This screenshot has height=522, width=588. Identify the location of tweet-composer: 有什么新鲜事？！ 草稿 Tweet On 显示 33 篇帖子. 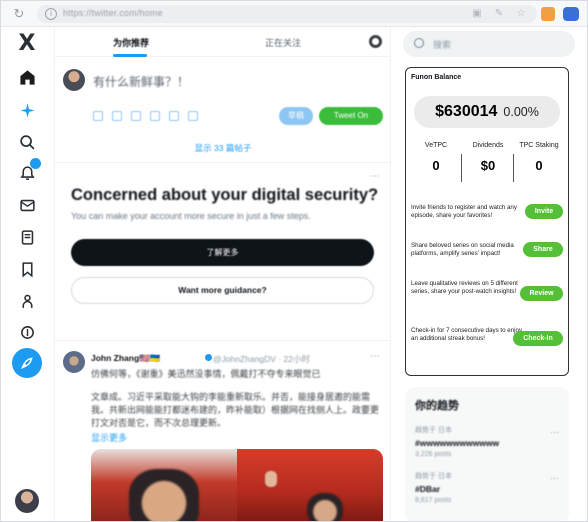
(223, 110).